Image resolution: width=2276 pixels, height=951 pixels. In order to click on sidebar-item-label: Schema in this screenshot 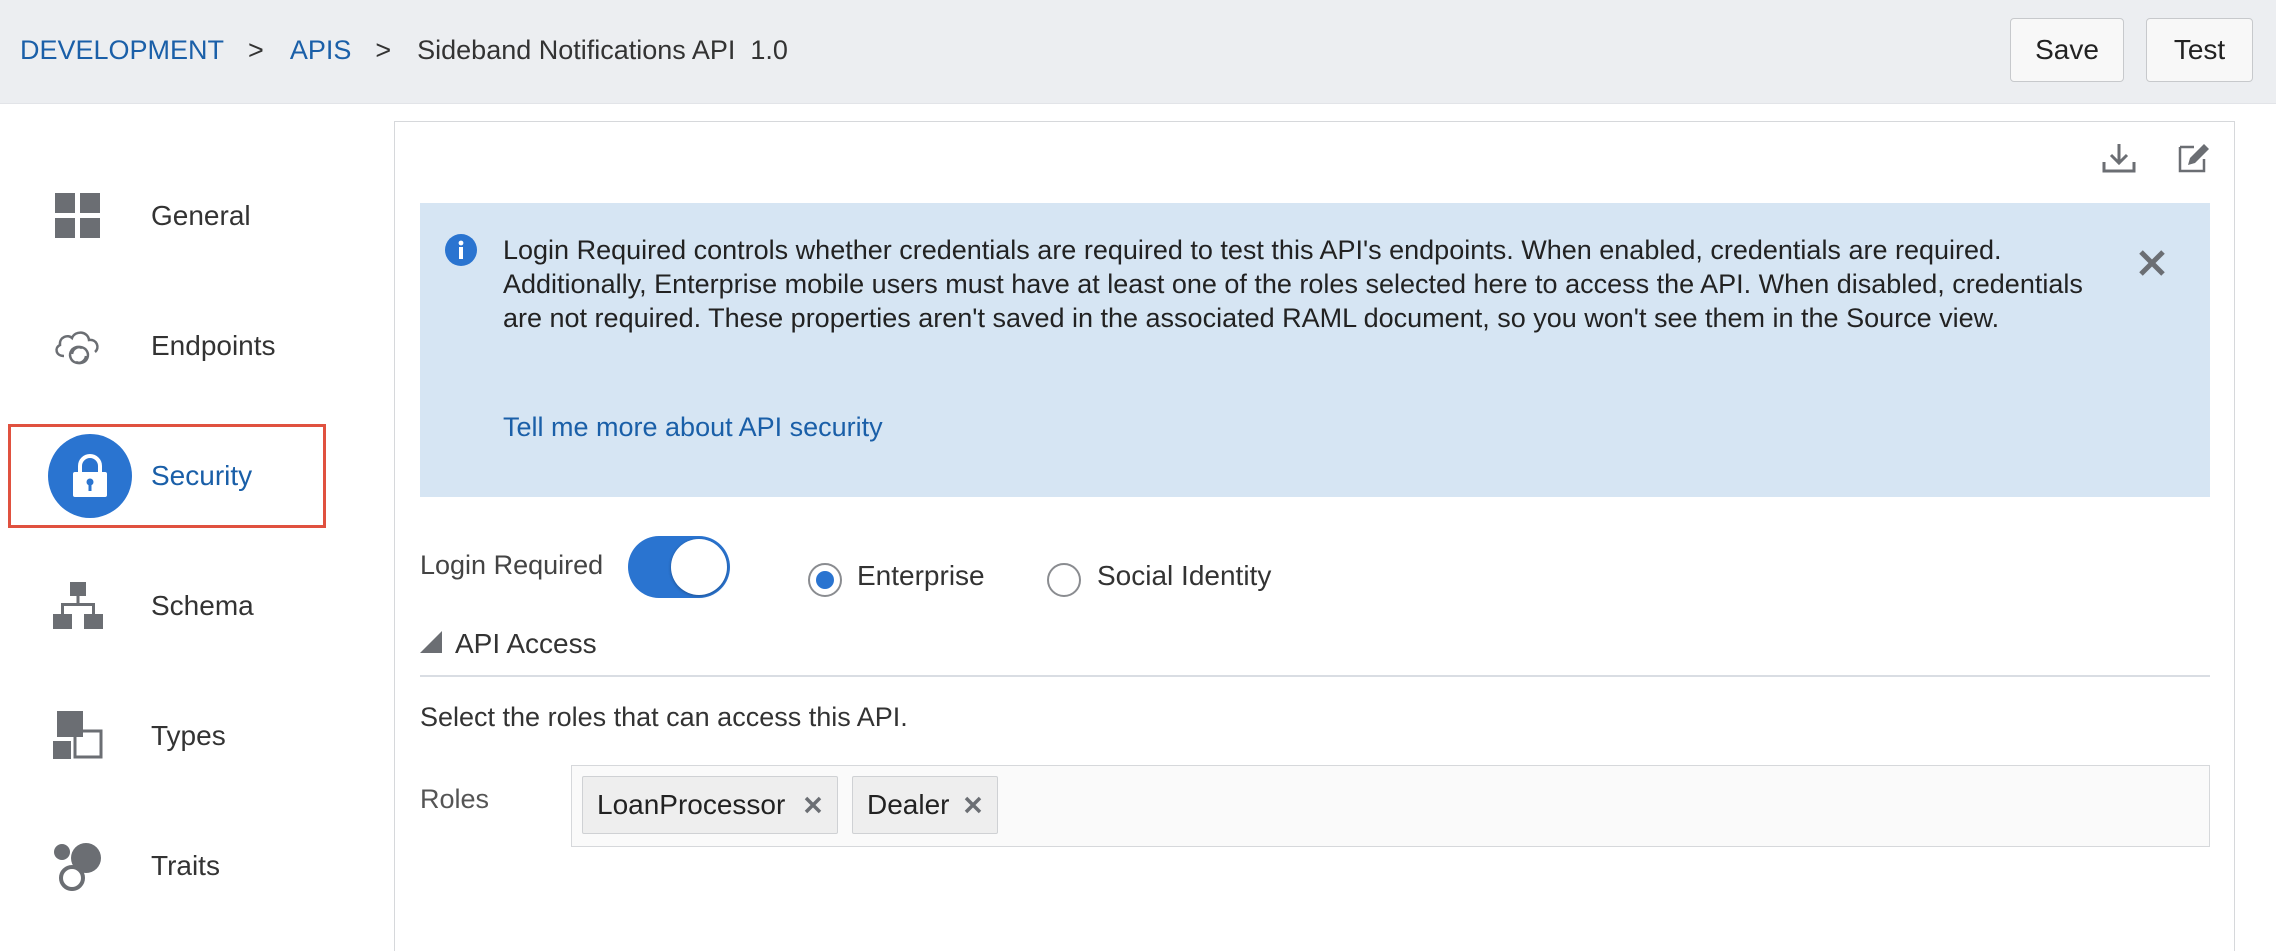, I will do `click(202, 605)`.